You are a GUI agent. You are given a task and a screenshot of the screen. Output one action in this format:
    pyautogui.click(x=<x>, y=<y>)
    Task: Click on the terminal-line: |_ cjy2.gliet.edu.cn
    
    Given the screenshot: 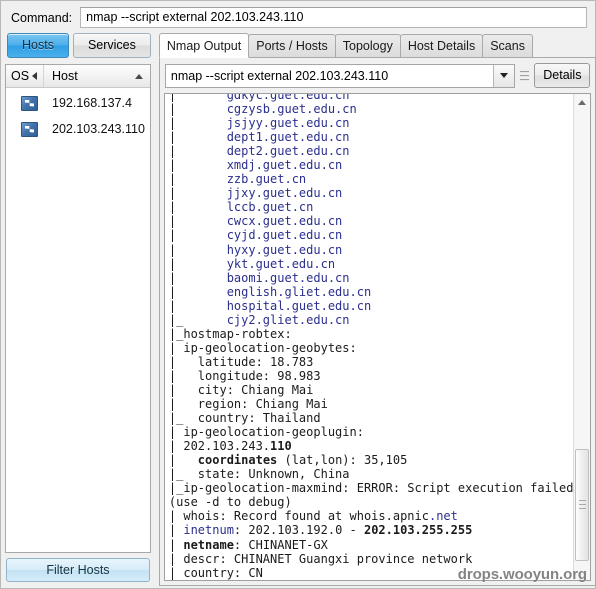 What is the action you would take?
    pyautogui.click(x=259, y=319)
    